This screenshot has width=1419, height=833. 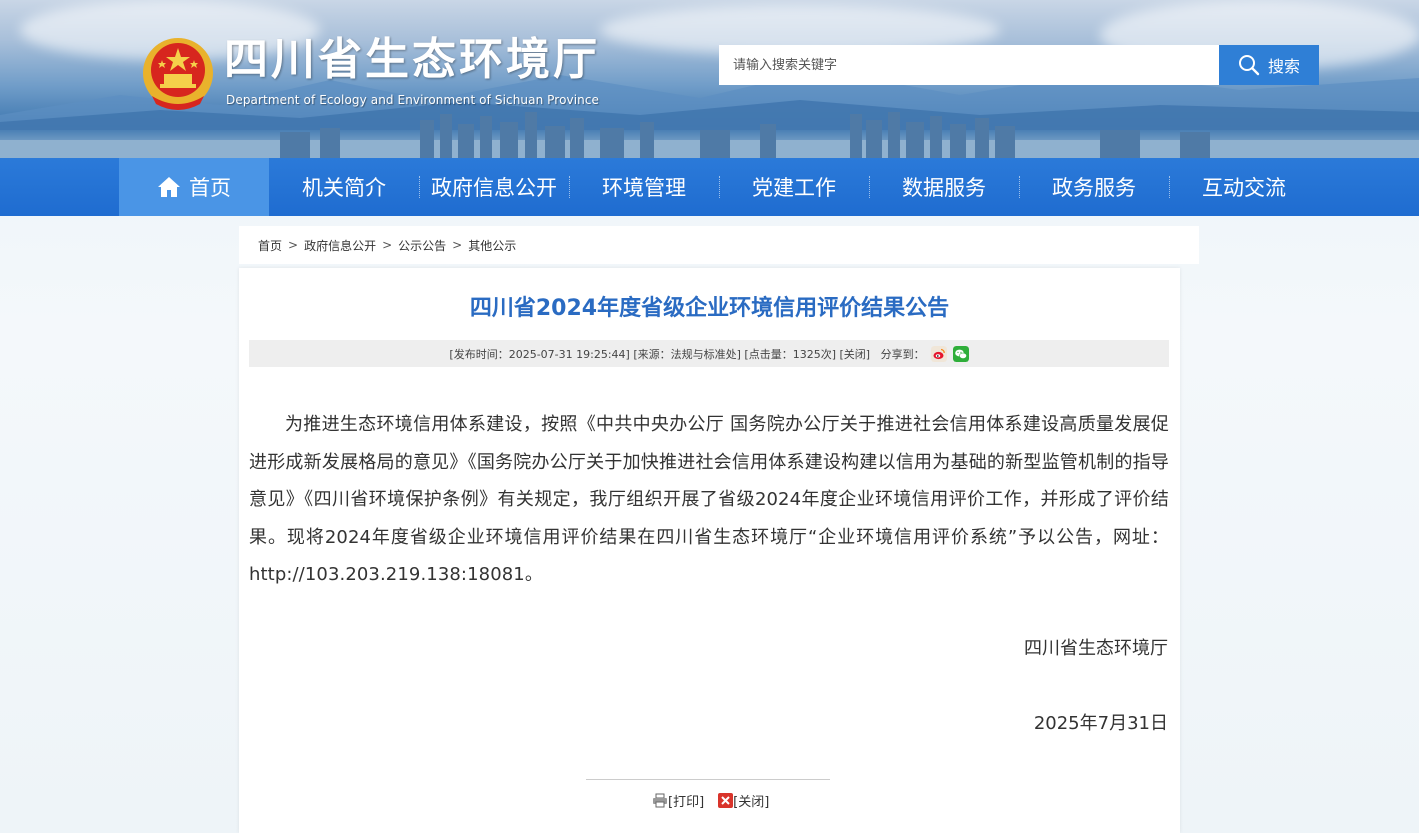 I want to click on print-label: [打印], so click(x=686, y=802).